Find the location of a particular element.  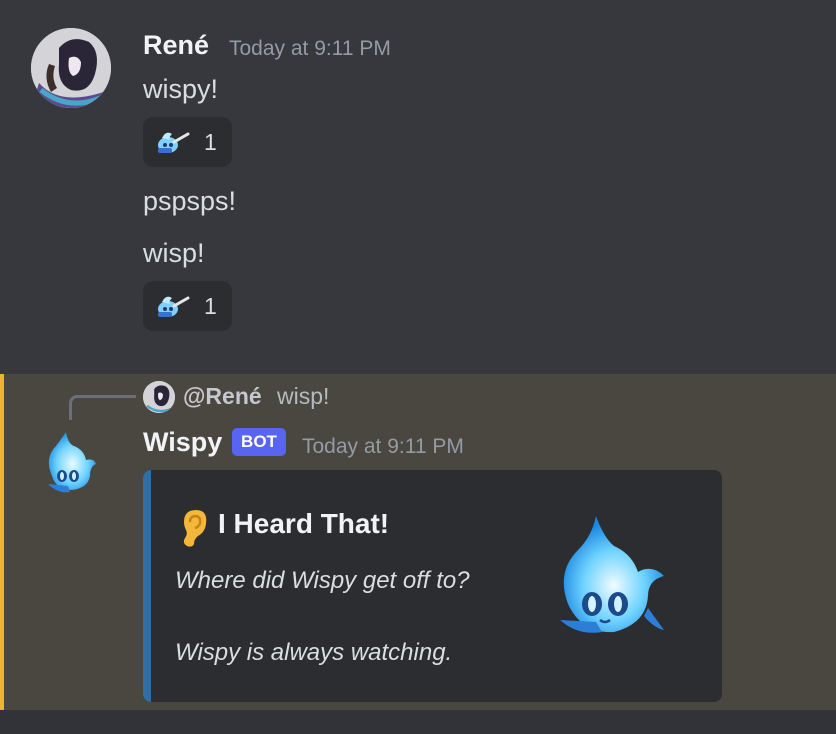

avatar-wispy is located at coordinates (70, 463).